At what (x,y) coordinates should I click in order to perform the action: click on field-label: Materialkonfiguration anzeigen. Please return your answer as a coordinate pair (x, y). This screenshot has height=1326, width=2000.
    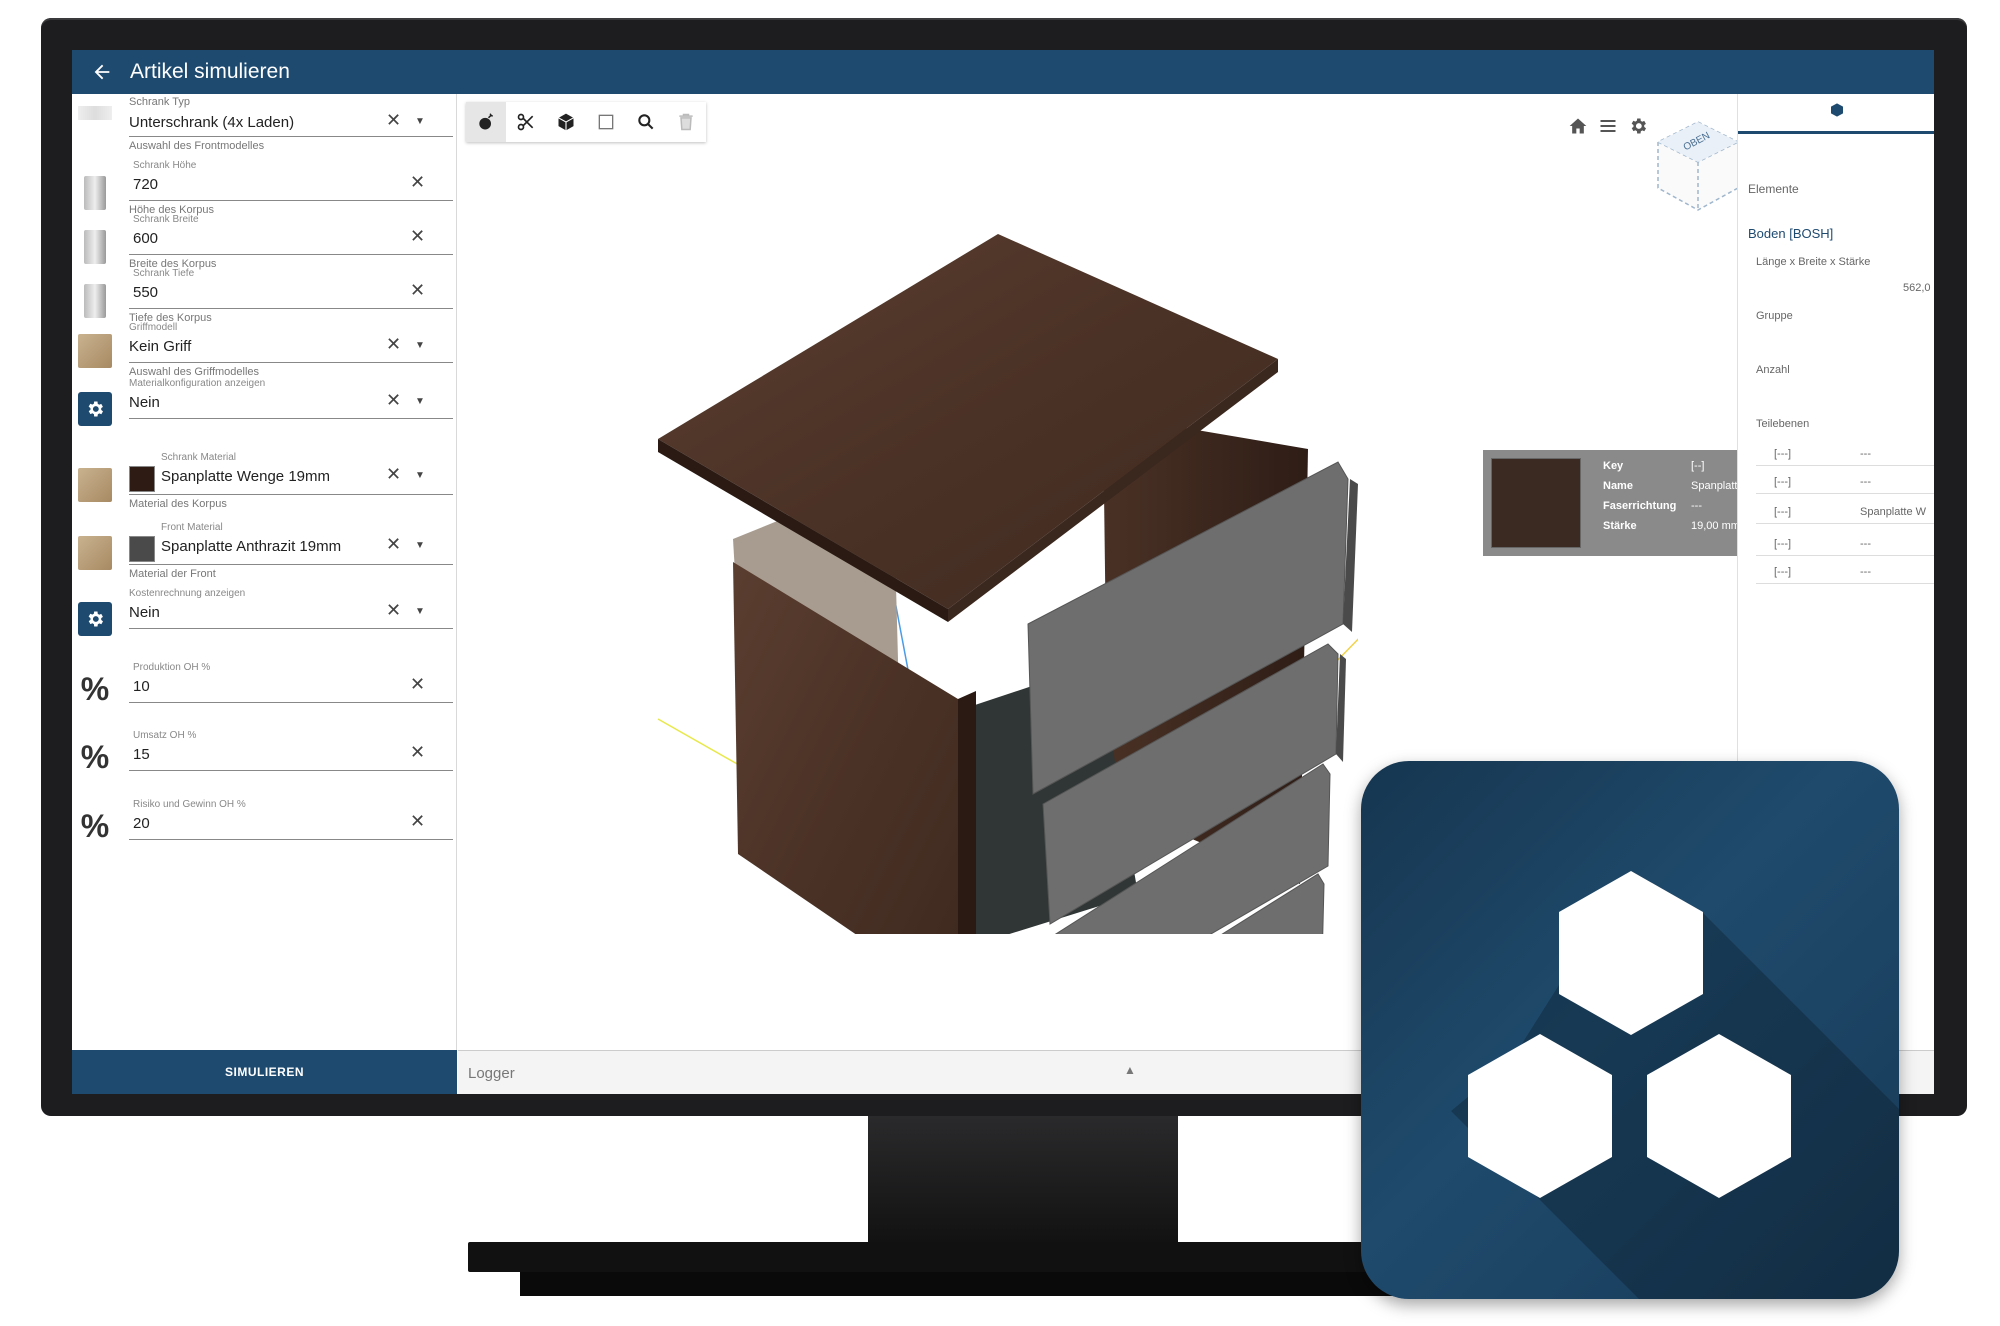
    Looking at the image, I should click on (197, 383).